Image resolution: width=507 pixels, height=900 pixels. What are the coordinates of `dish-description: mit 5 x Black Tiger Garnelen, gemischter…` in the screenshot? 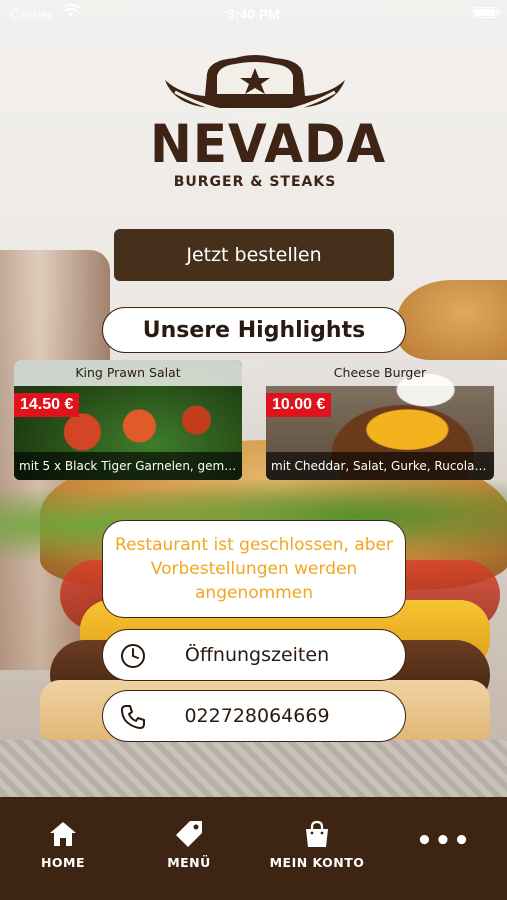 It's located at (128, 466).